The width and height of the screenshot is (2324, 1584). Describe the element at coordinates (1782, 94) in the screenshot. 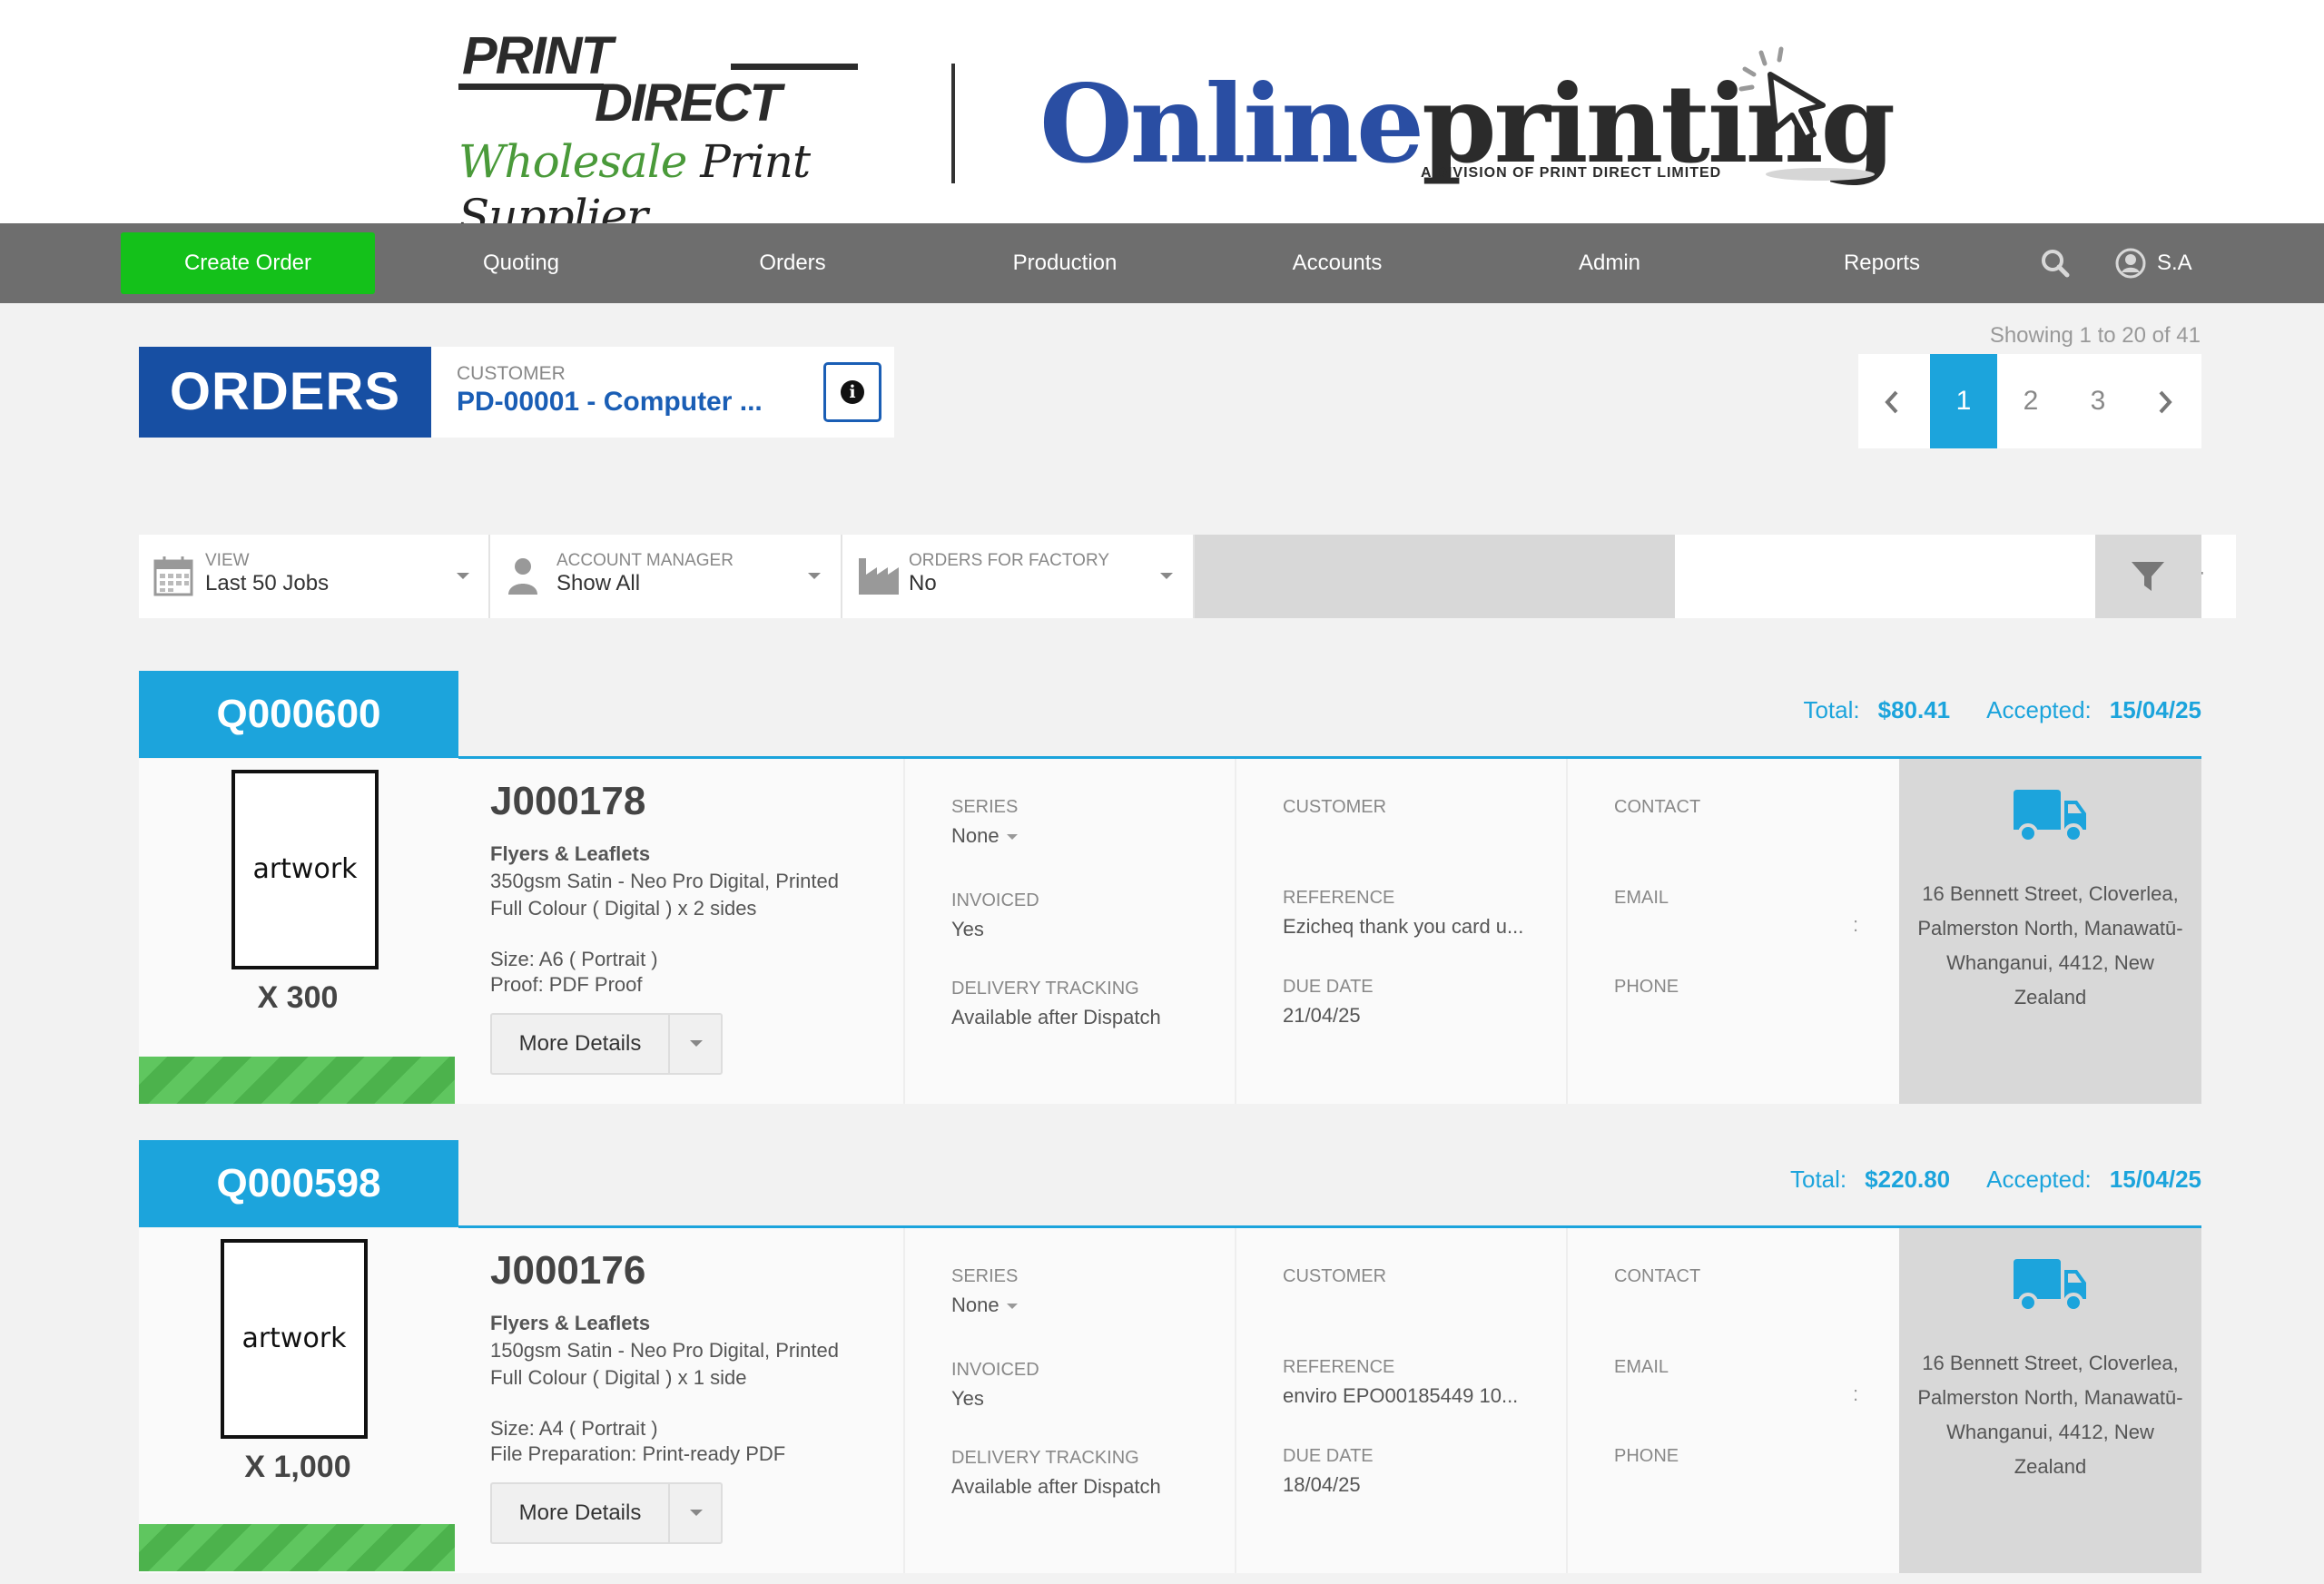

I see `cursor-click-icon` at that location.